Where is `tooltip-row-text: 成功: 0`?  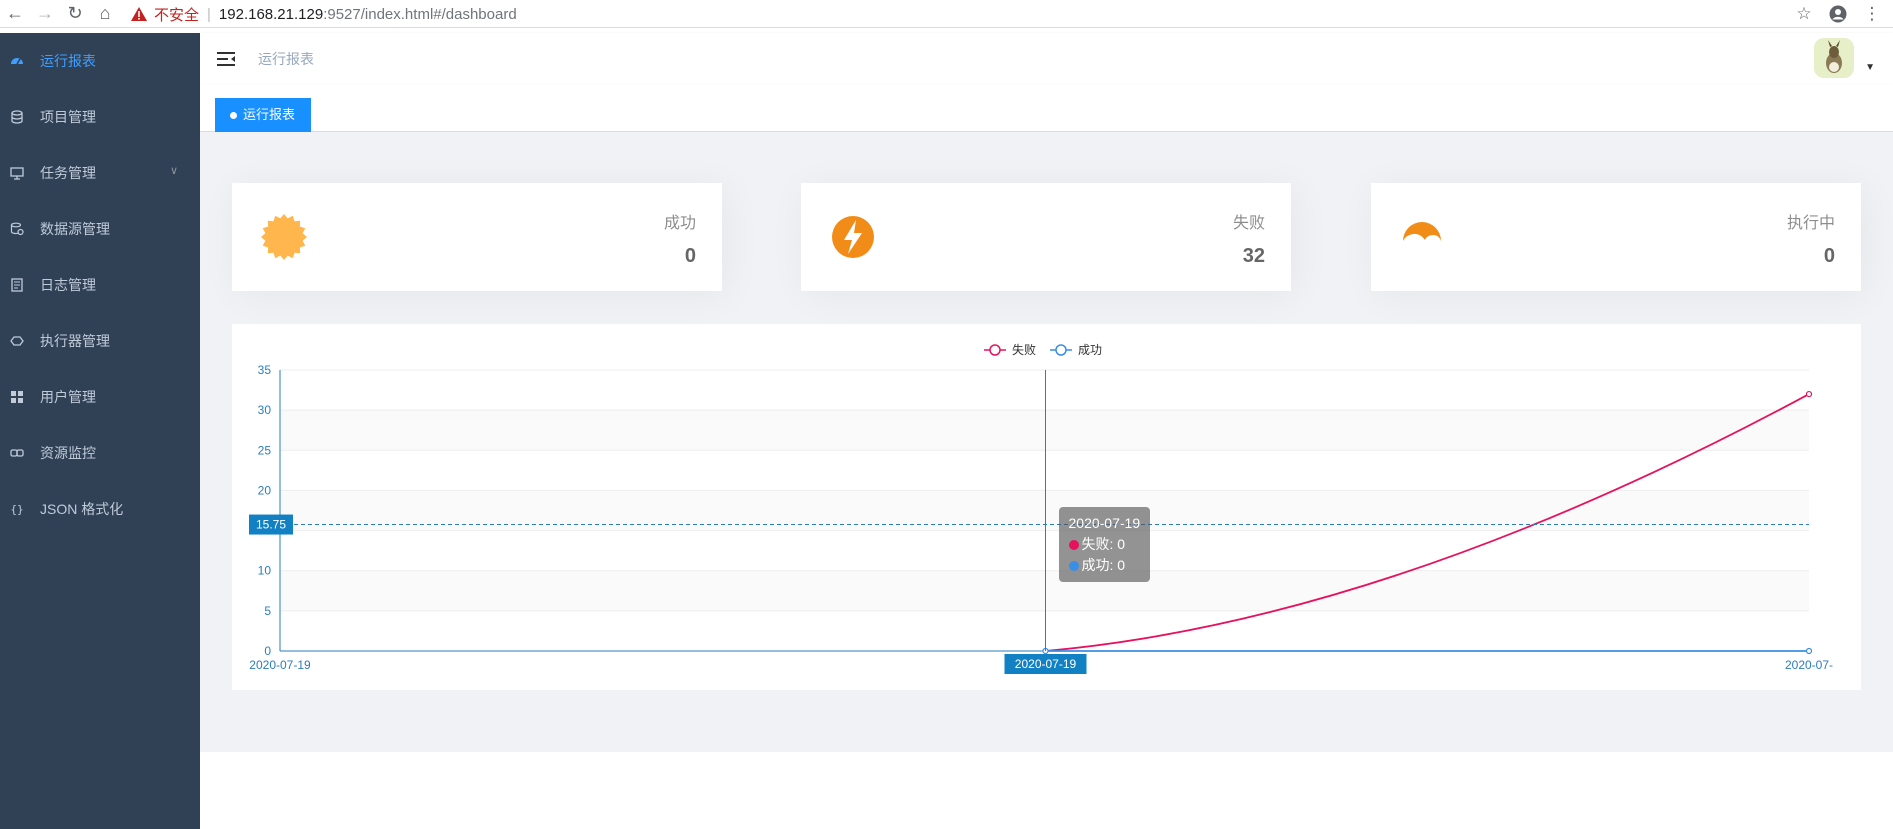 tooltip-row-text: 成功: 0 is located at coordinates (1103, 565).